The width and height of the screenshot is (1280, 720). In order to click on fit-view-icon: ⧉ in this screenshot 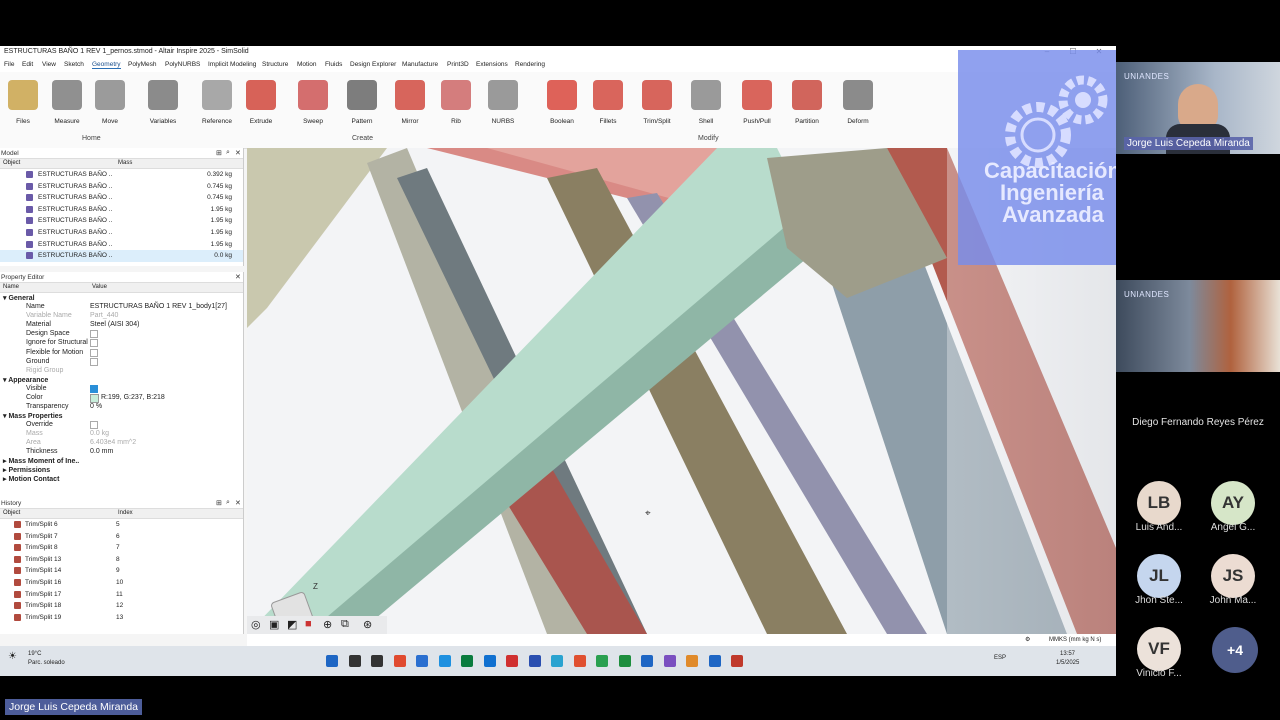, I will do `click(345, 624)`.